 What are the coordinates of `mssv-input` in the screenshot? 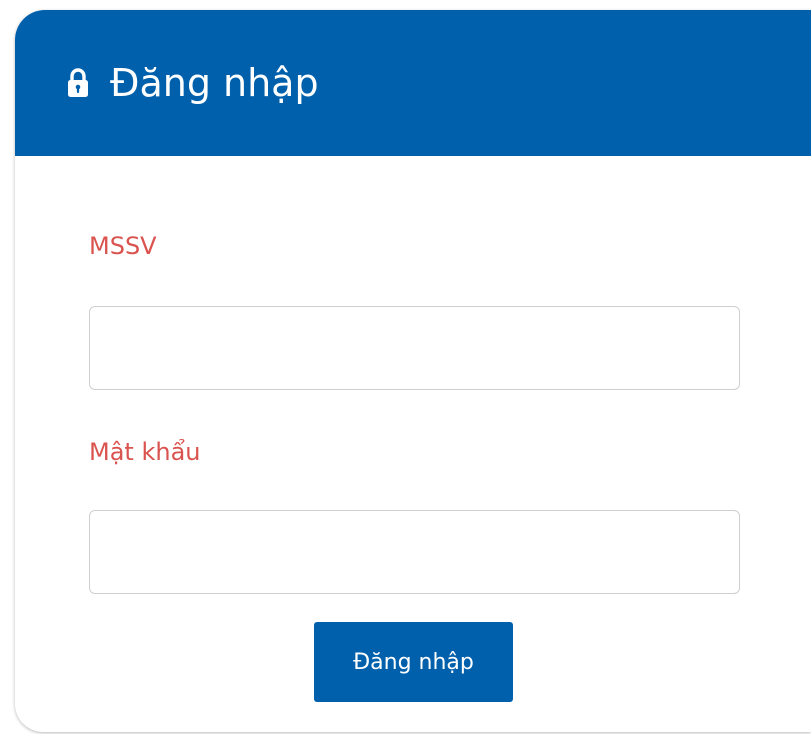 It's located at (414, 348).